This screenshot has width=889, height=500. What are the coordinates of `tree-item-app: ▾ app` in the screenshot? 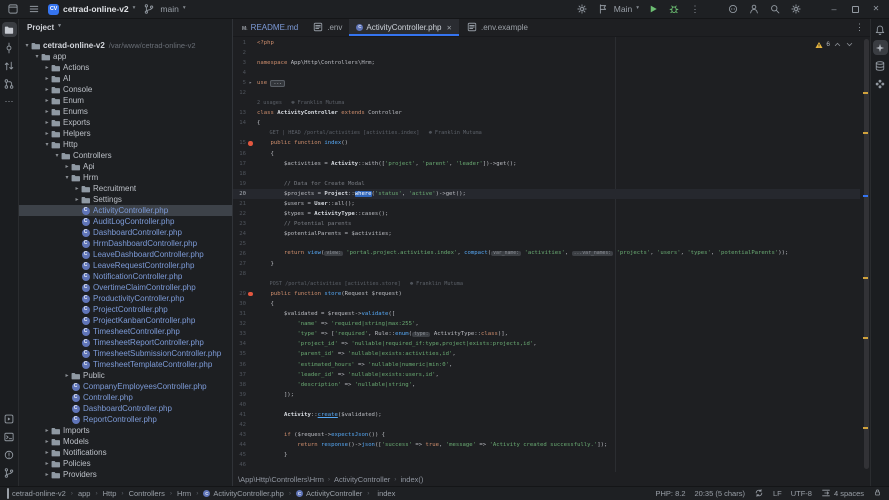 It's located at (125, 56).